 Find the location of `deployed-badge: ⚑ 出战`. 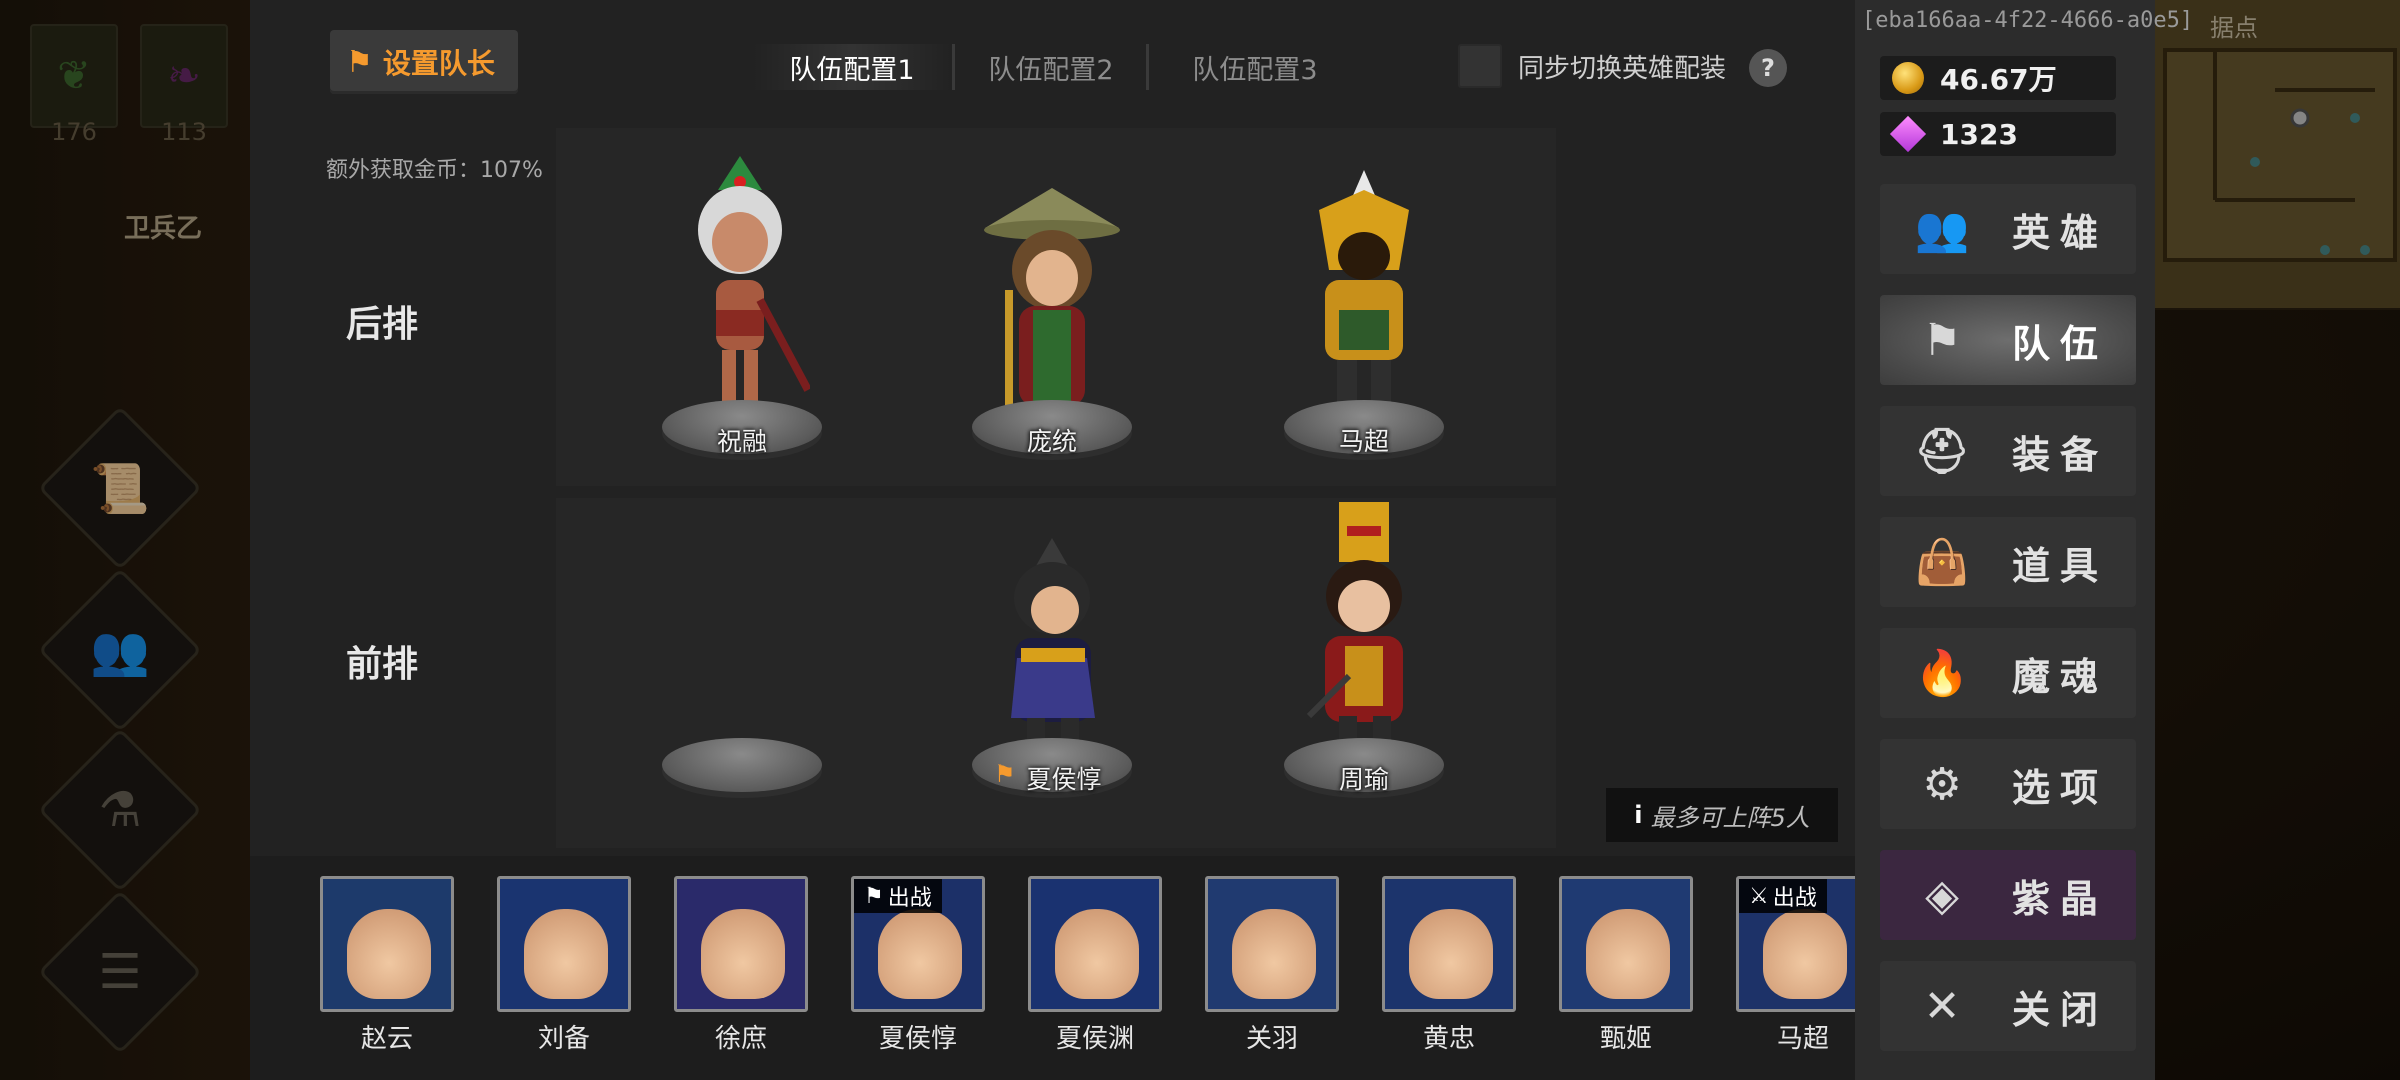

deployed-badge: ⚑ 出战 is located at coordinates (898, 896).